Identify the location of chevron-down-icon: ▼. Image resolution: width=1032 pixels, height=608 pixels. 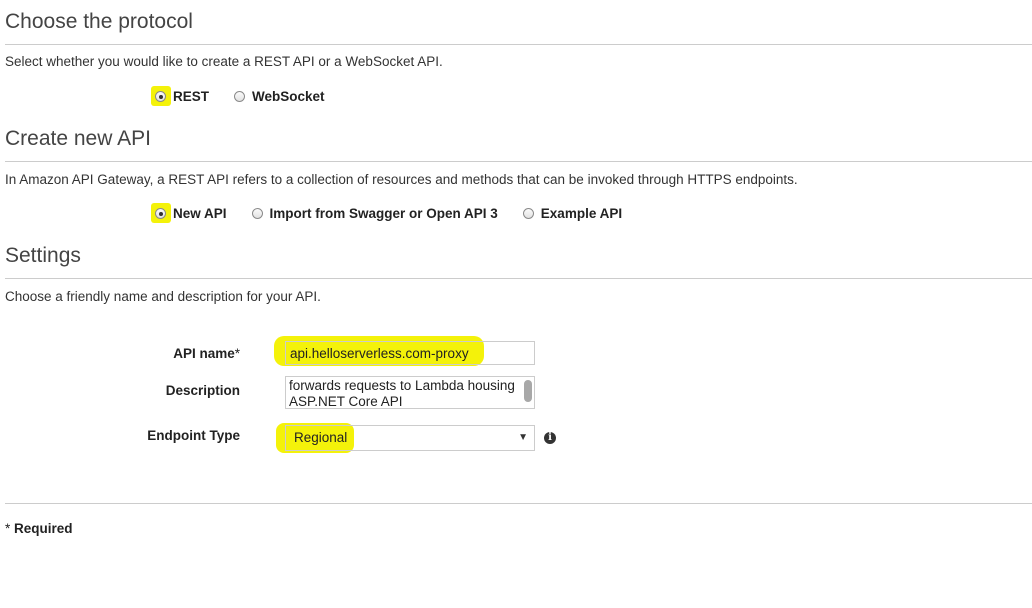
(523, 437).